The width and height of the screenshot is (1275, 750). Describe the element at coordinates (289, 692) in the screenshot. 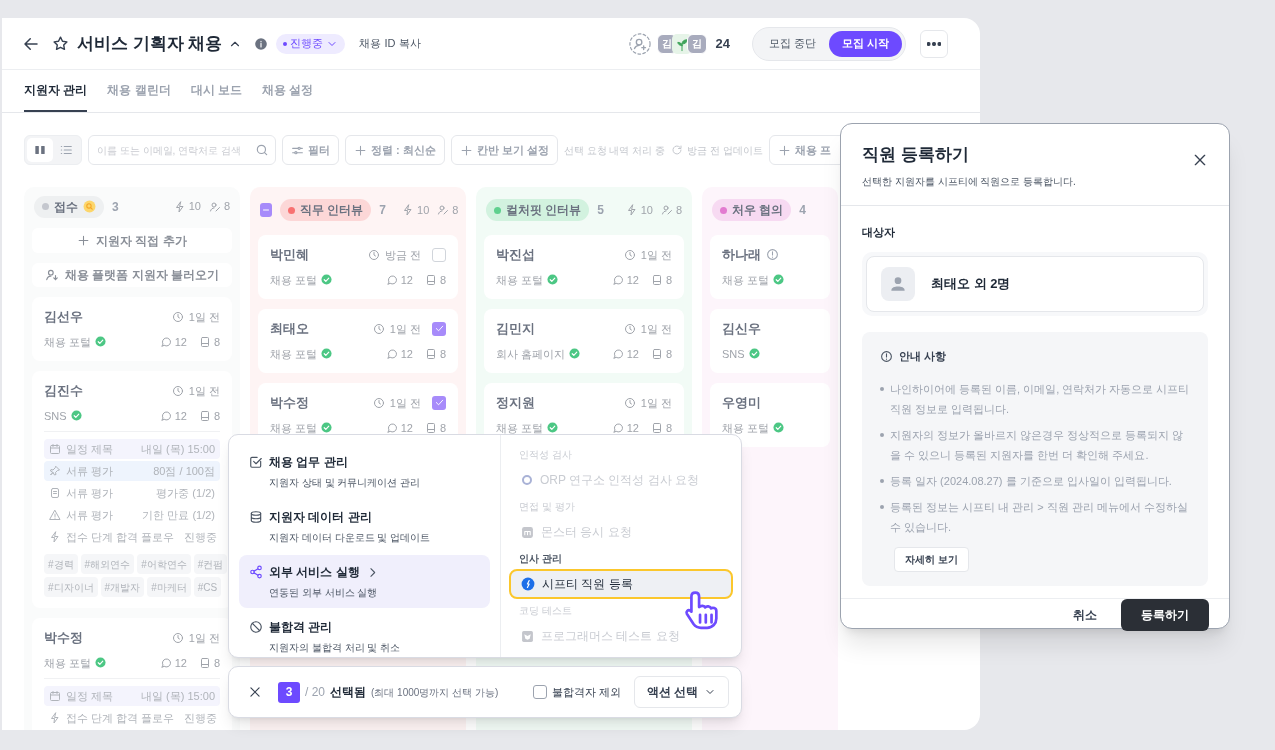

I see `selected-count: 3` at that location.